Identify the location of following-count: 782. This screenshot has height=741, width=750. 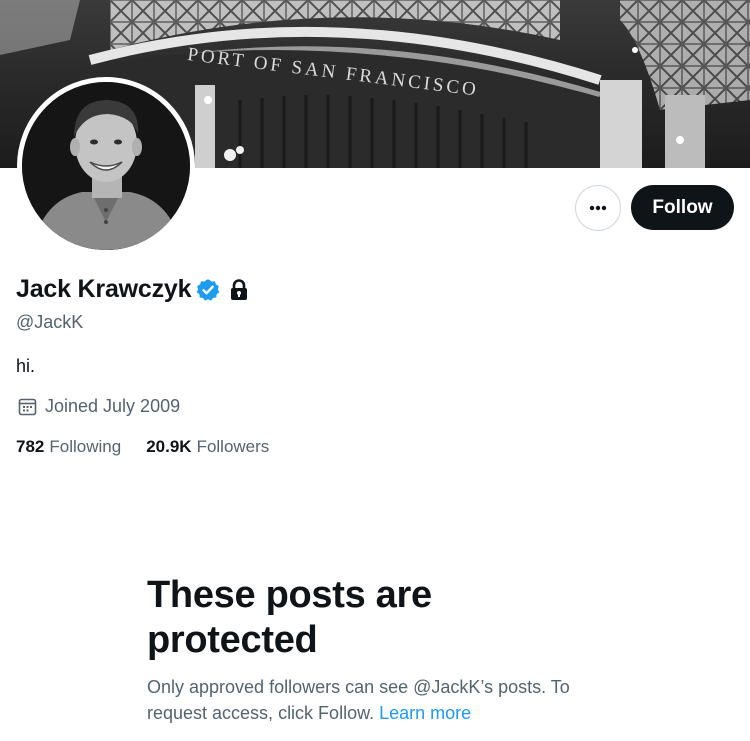
(30, 446).